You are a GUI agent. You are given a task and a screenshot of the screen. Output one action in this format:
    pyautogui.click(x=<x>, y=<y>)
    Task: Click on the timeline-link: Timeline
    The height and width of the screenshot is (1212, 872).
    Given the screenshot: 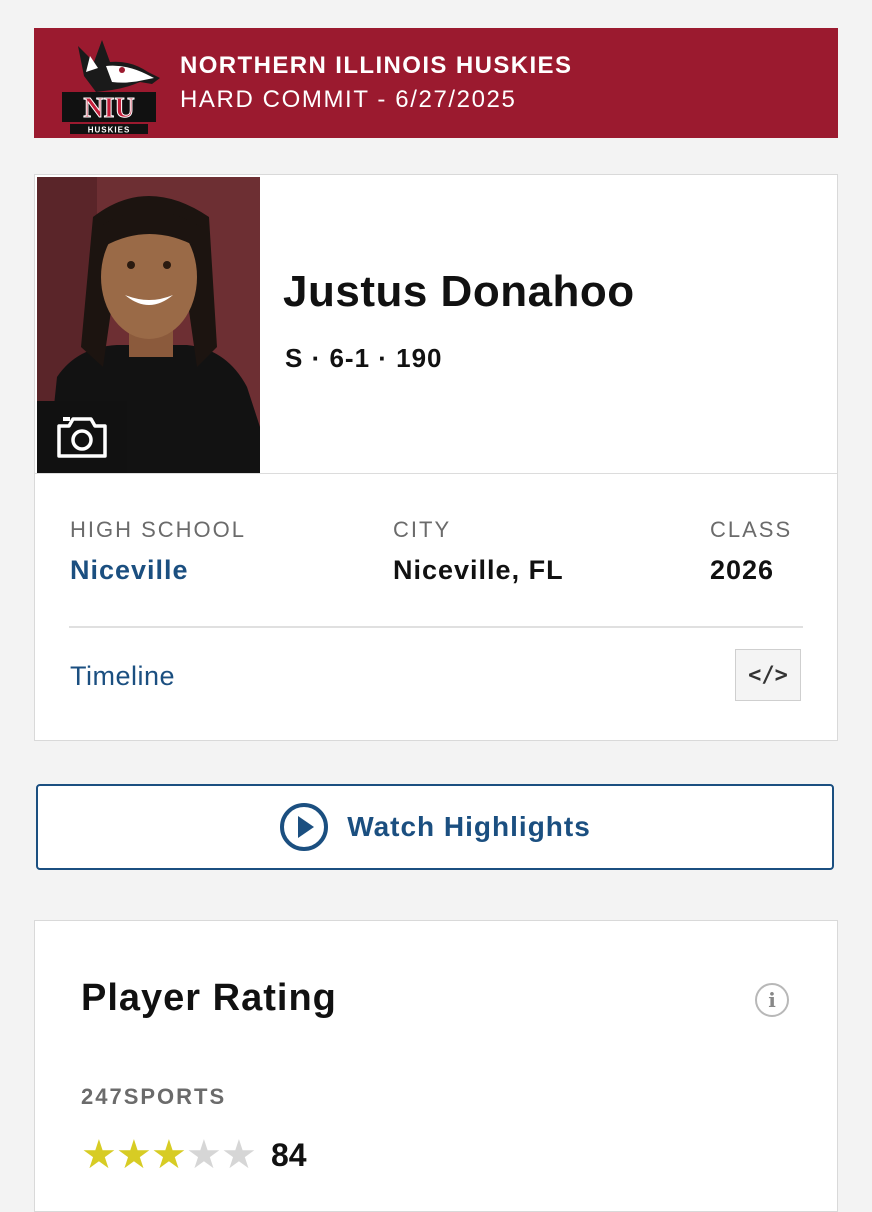 What is the action you would take?
    pyautogui.click(x=122, y=676)
    